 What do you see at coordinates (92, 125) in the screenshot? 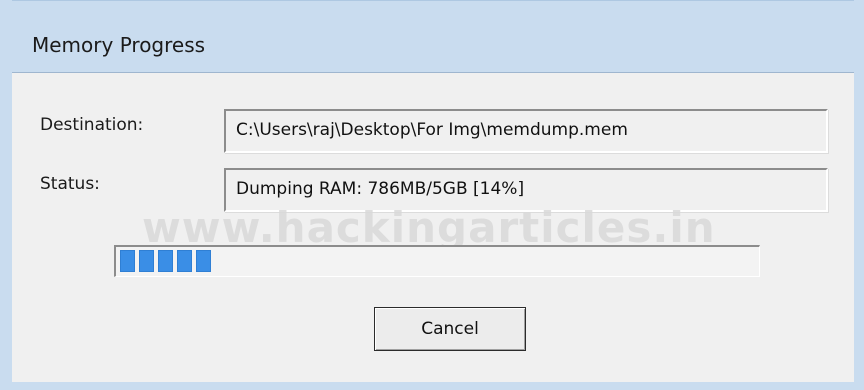
I see `destination-label: Destination:` at bounding box center [92, 125].